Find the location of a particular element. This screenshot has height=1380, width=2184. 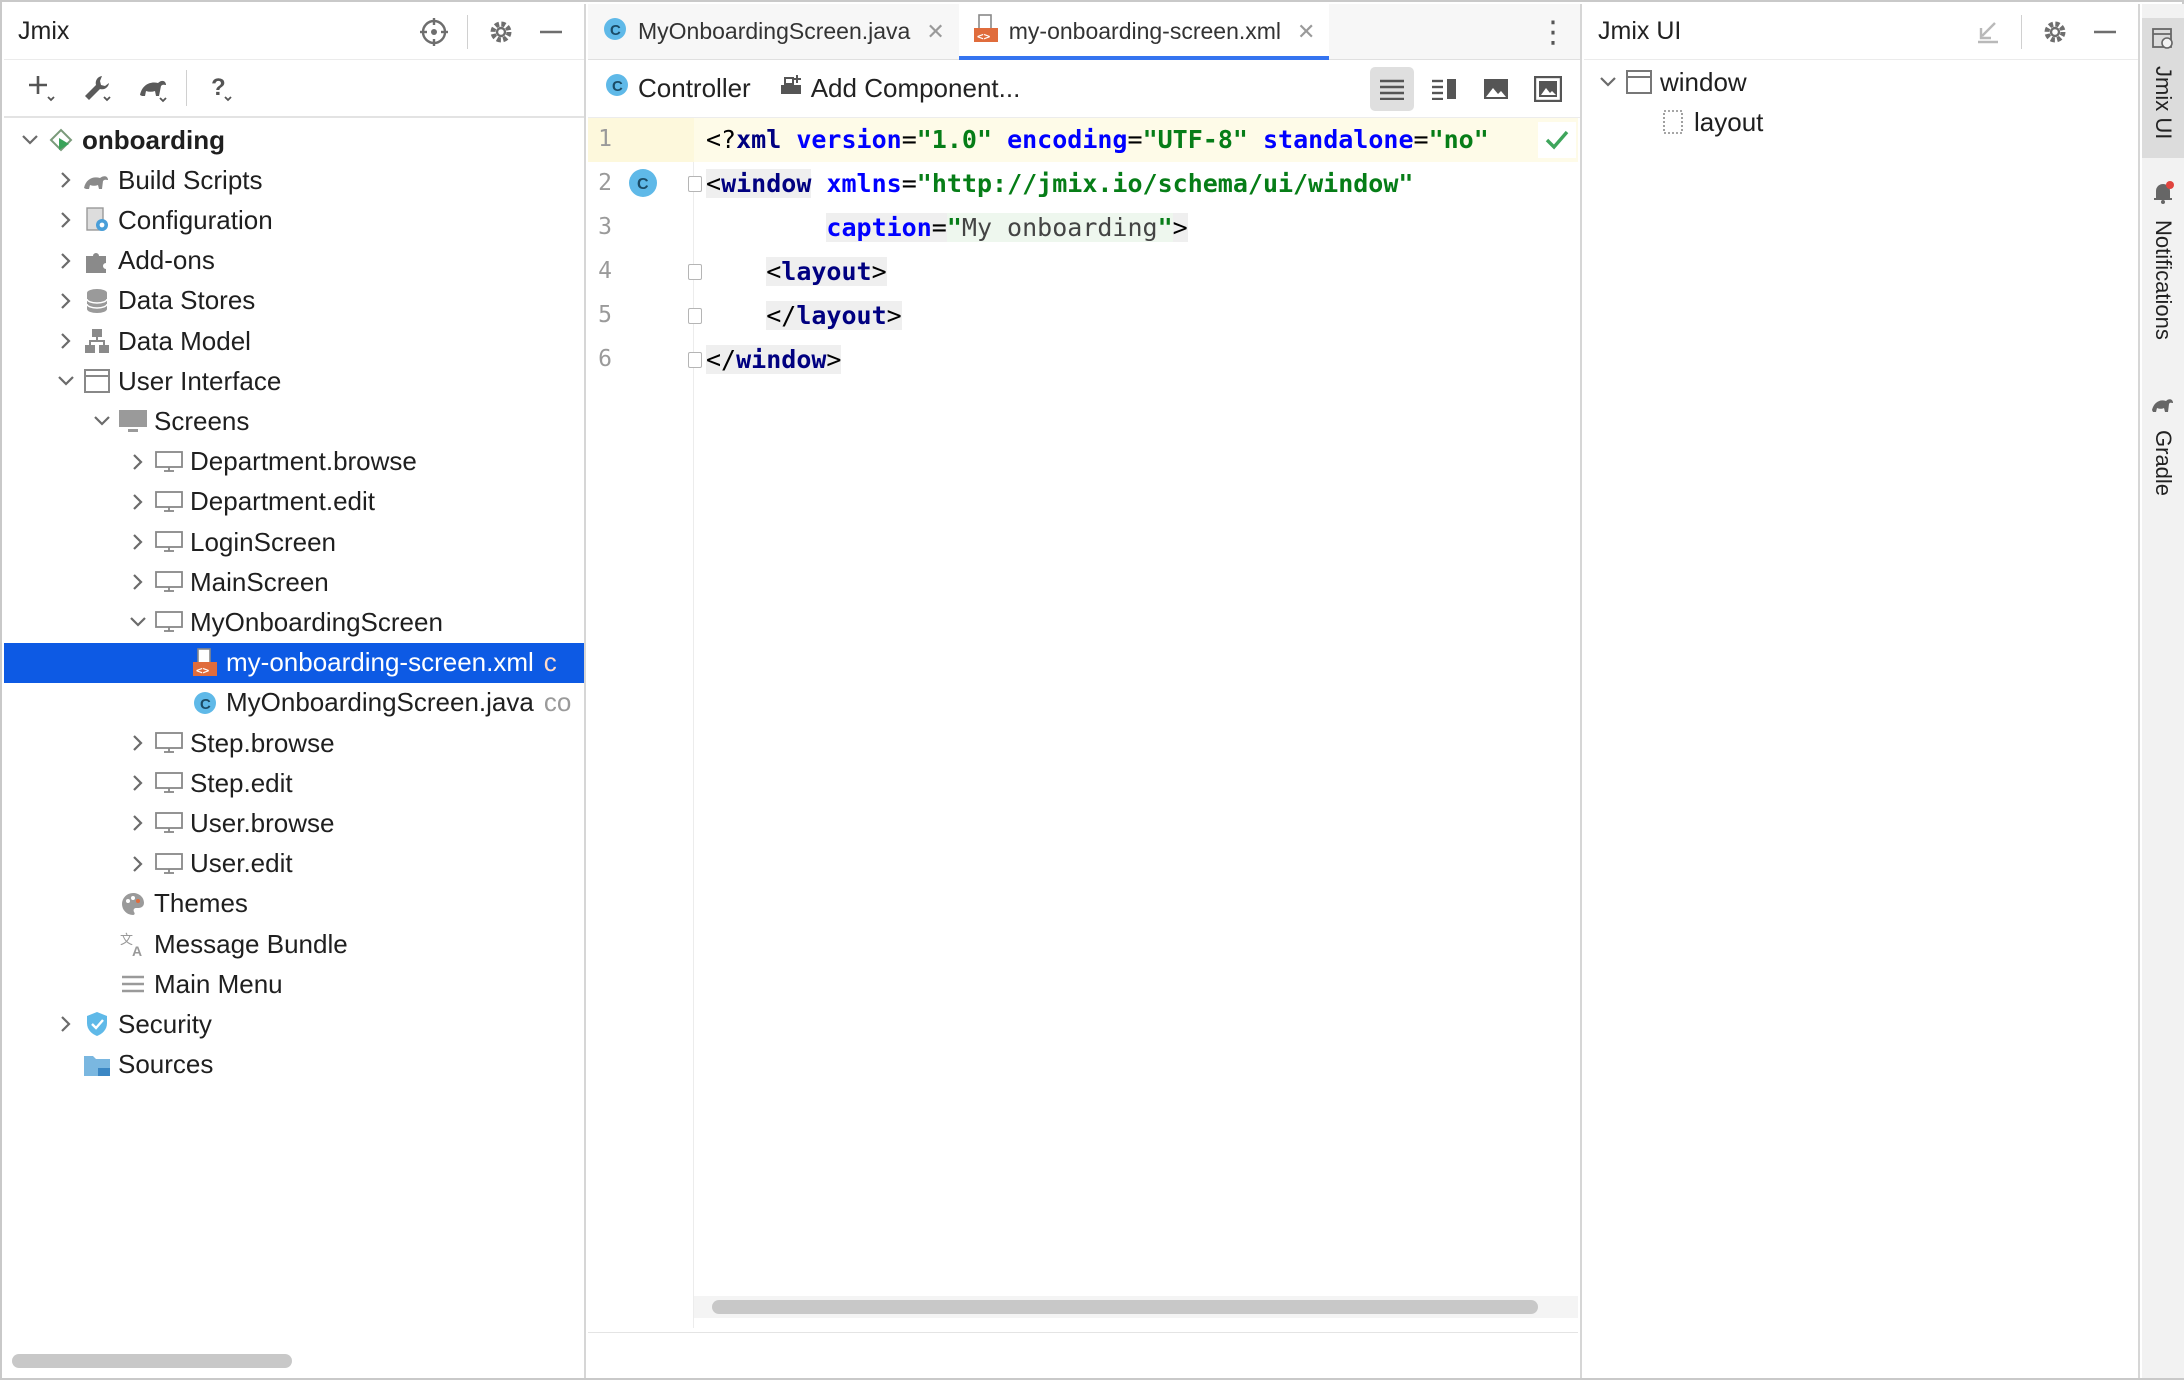

tree-item: C MyOnboardingScreen.java co is located at coordinates (294, 703).